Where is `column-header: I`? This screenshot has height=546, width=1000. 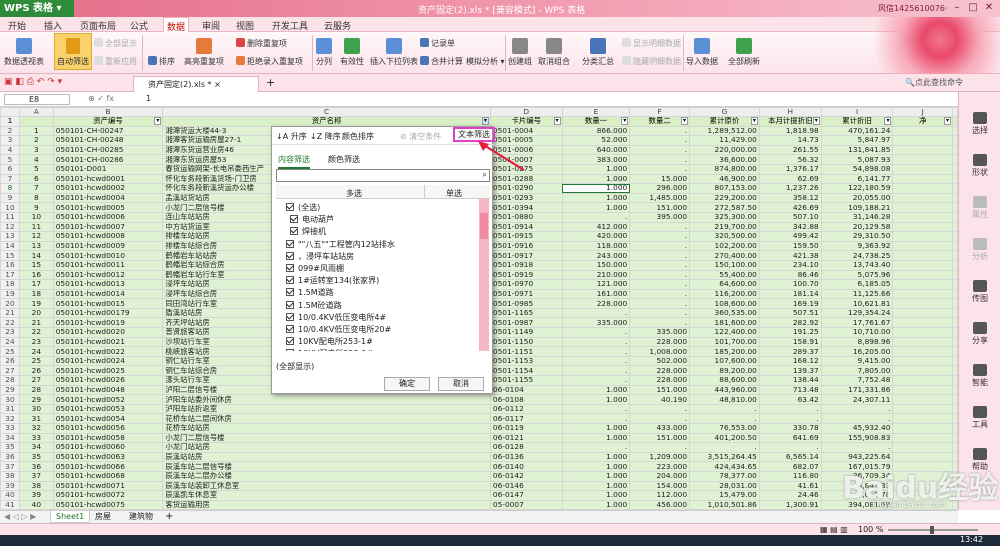
column-header: I is located at coordinates (857, 112).